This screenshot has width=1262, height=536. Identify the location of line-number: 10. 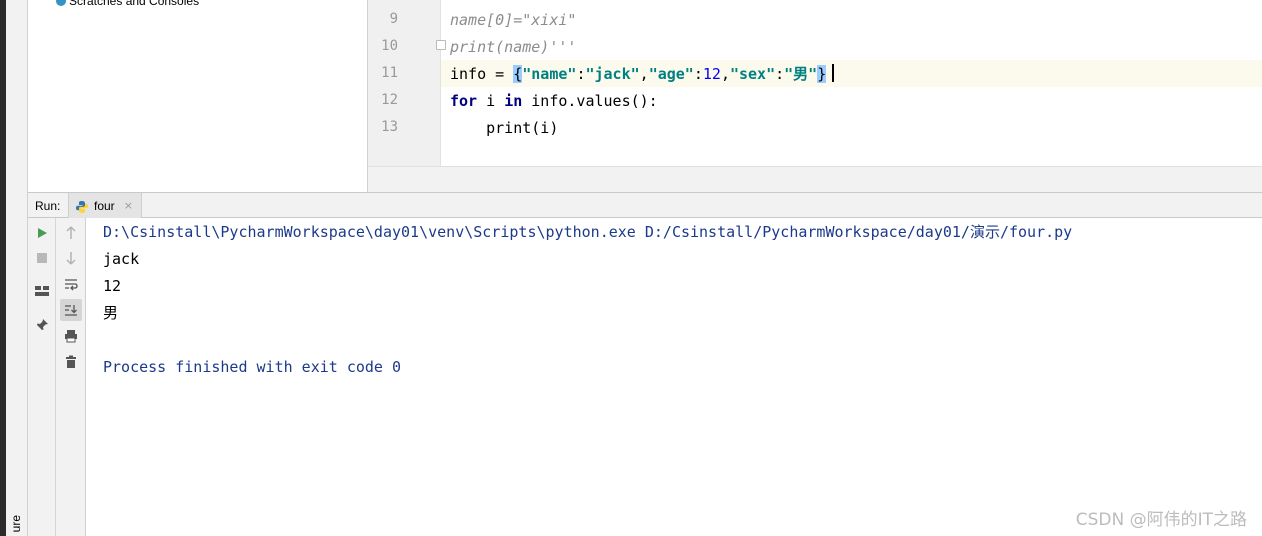
(389, 46).